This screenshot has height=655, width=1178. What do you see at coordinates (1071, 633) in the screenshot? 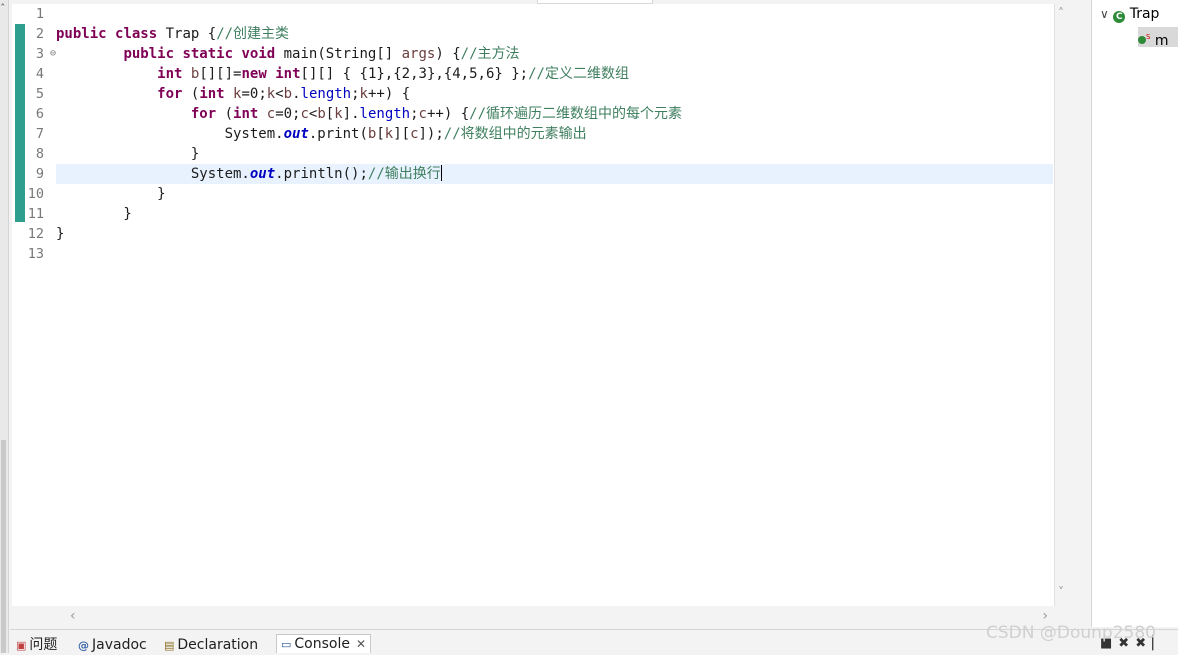
I see `watermark: CSDN @Dounp2580` at bounding box center [1071, 633].